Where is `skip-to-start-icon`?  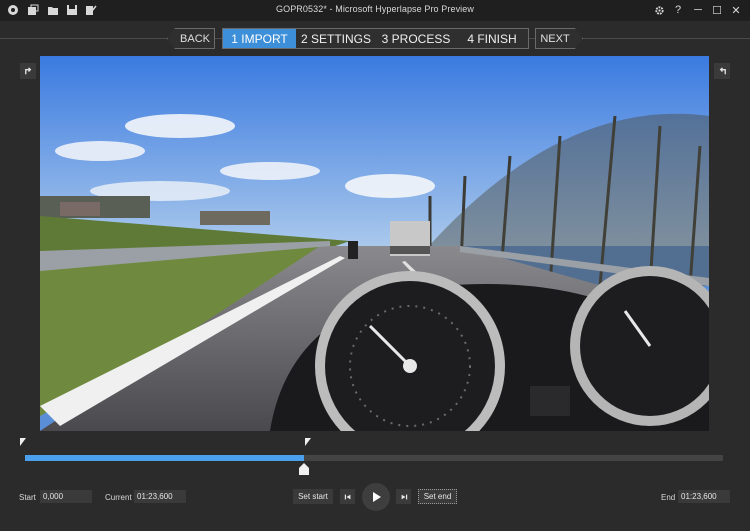 skip-to-start-icon is located at coordinates (347, 496).